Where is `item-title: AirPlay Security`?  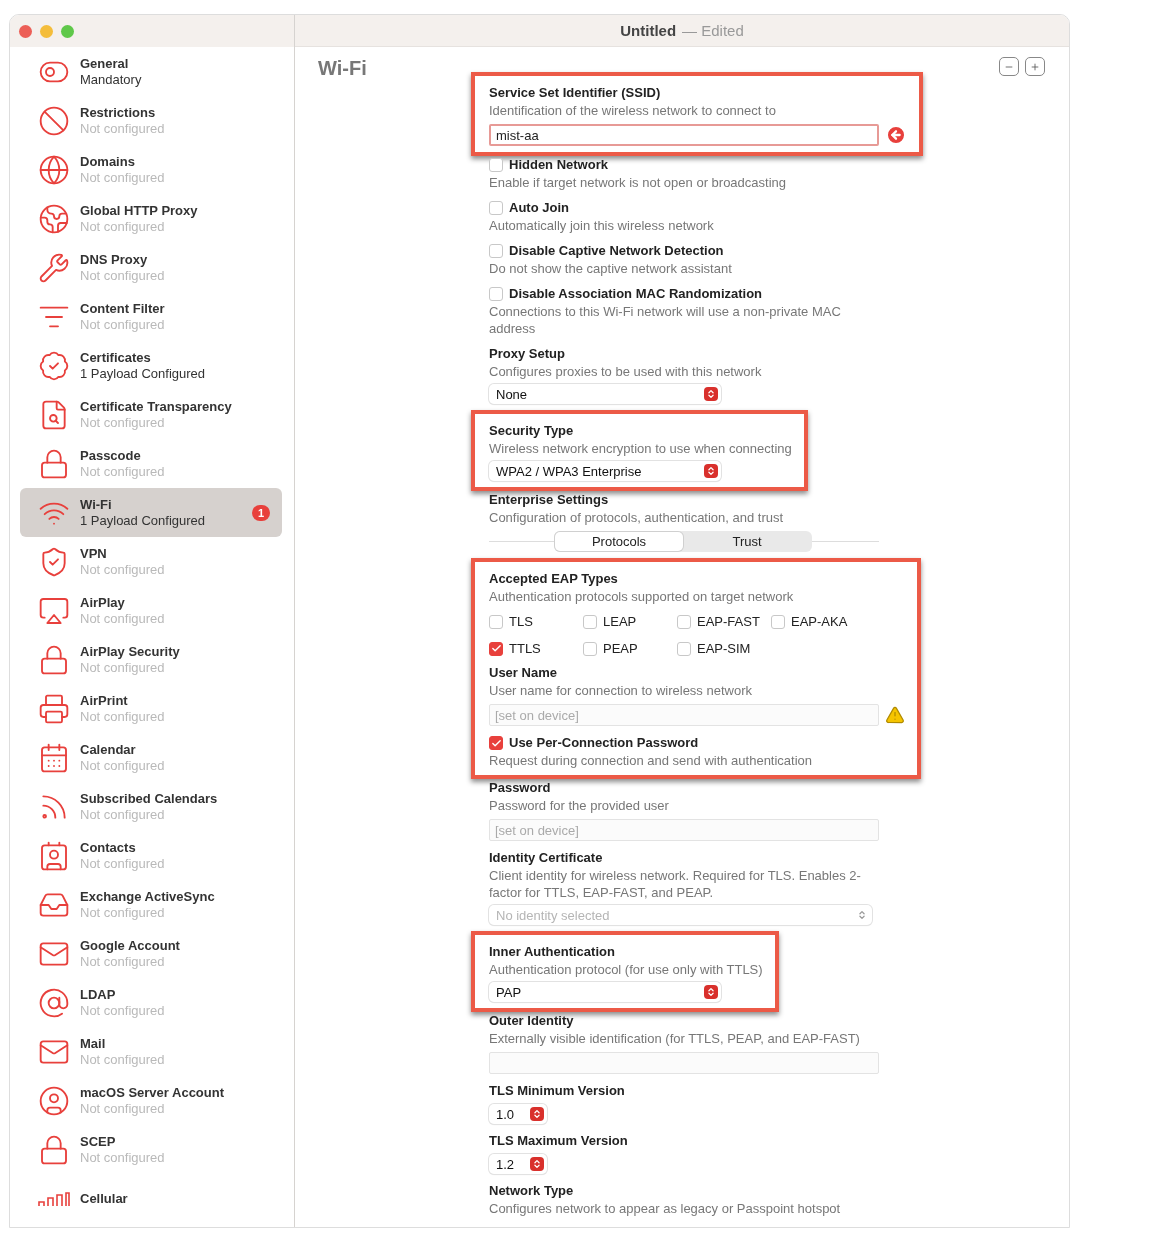 item-title: AirPlay Security is located at coordinates (130, 651).